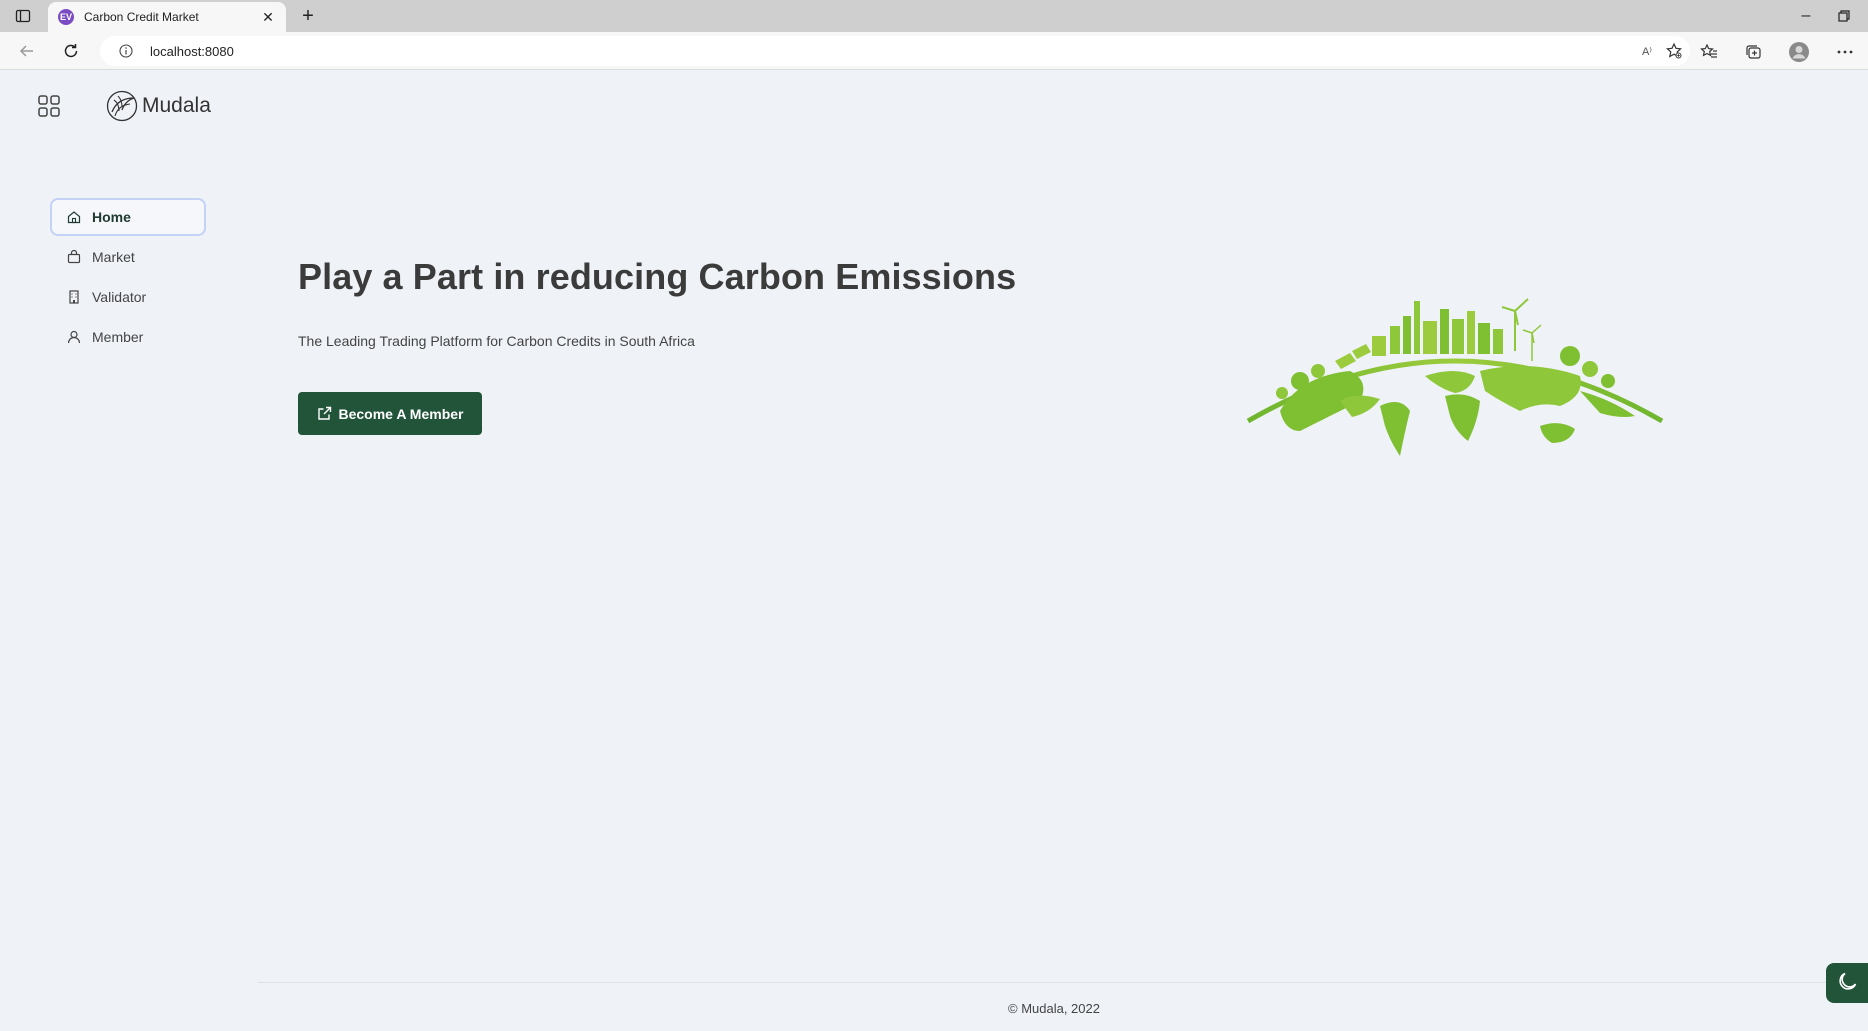 This screenshot has height=1031, width=1868. Describe the element at coordinates (1845, 52) in the screenshot. I see `more-options-icon` at that location.